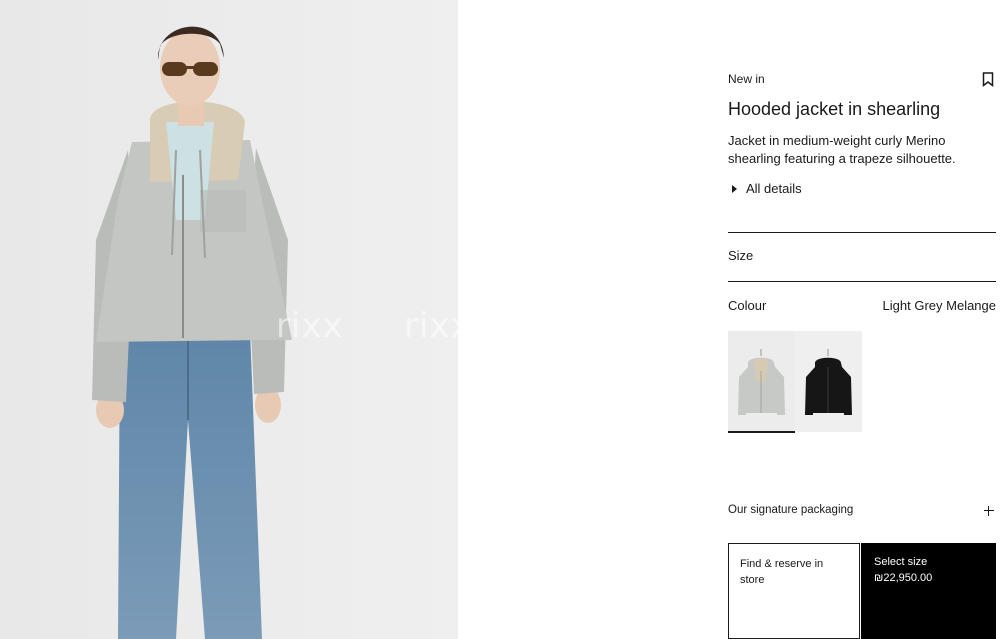 This screenshot has width=1000, height=639. What do you see at coordinates (862, 511) in the screenshot?
I see `signature-packaging-accordion: Our signature packaging` at bounding box center [862, 511].